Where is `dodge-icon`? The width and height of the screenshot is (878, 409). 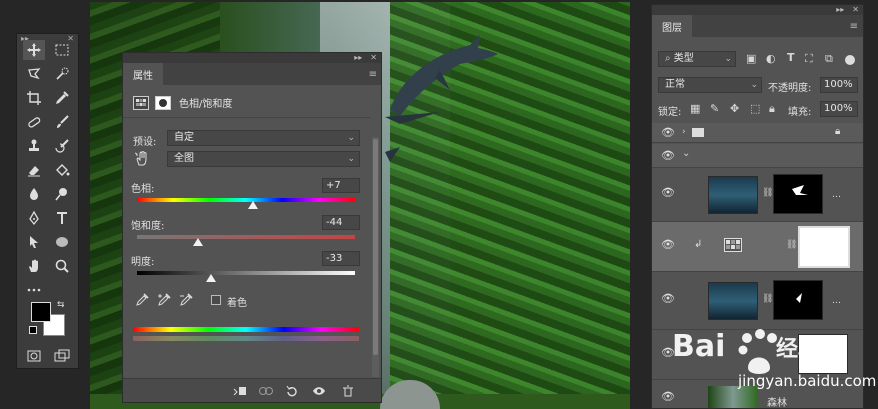 dodge-icon is located at coordinates (62, 194).